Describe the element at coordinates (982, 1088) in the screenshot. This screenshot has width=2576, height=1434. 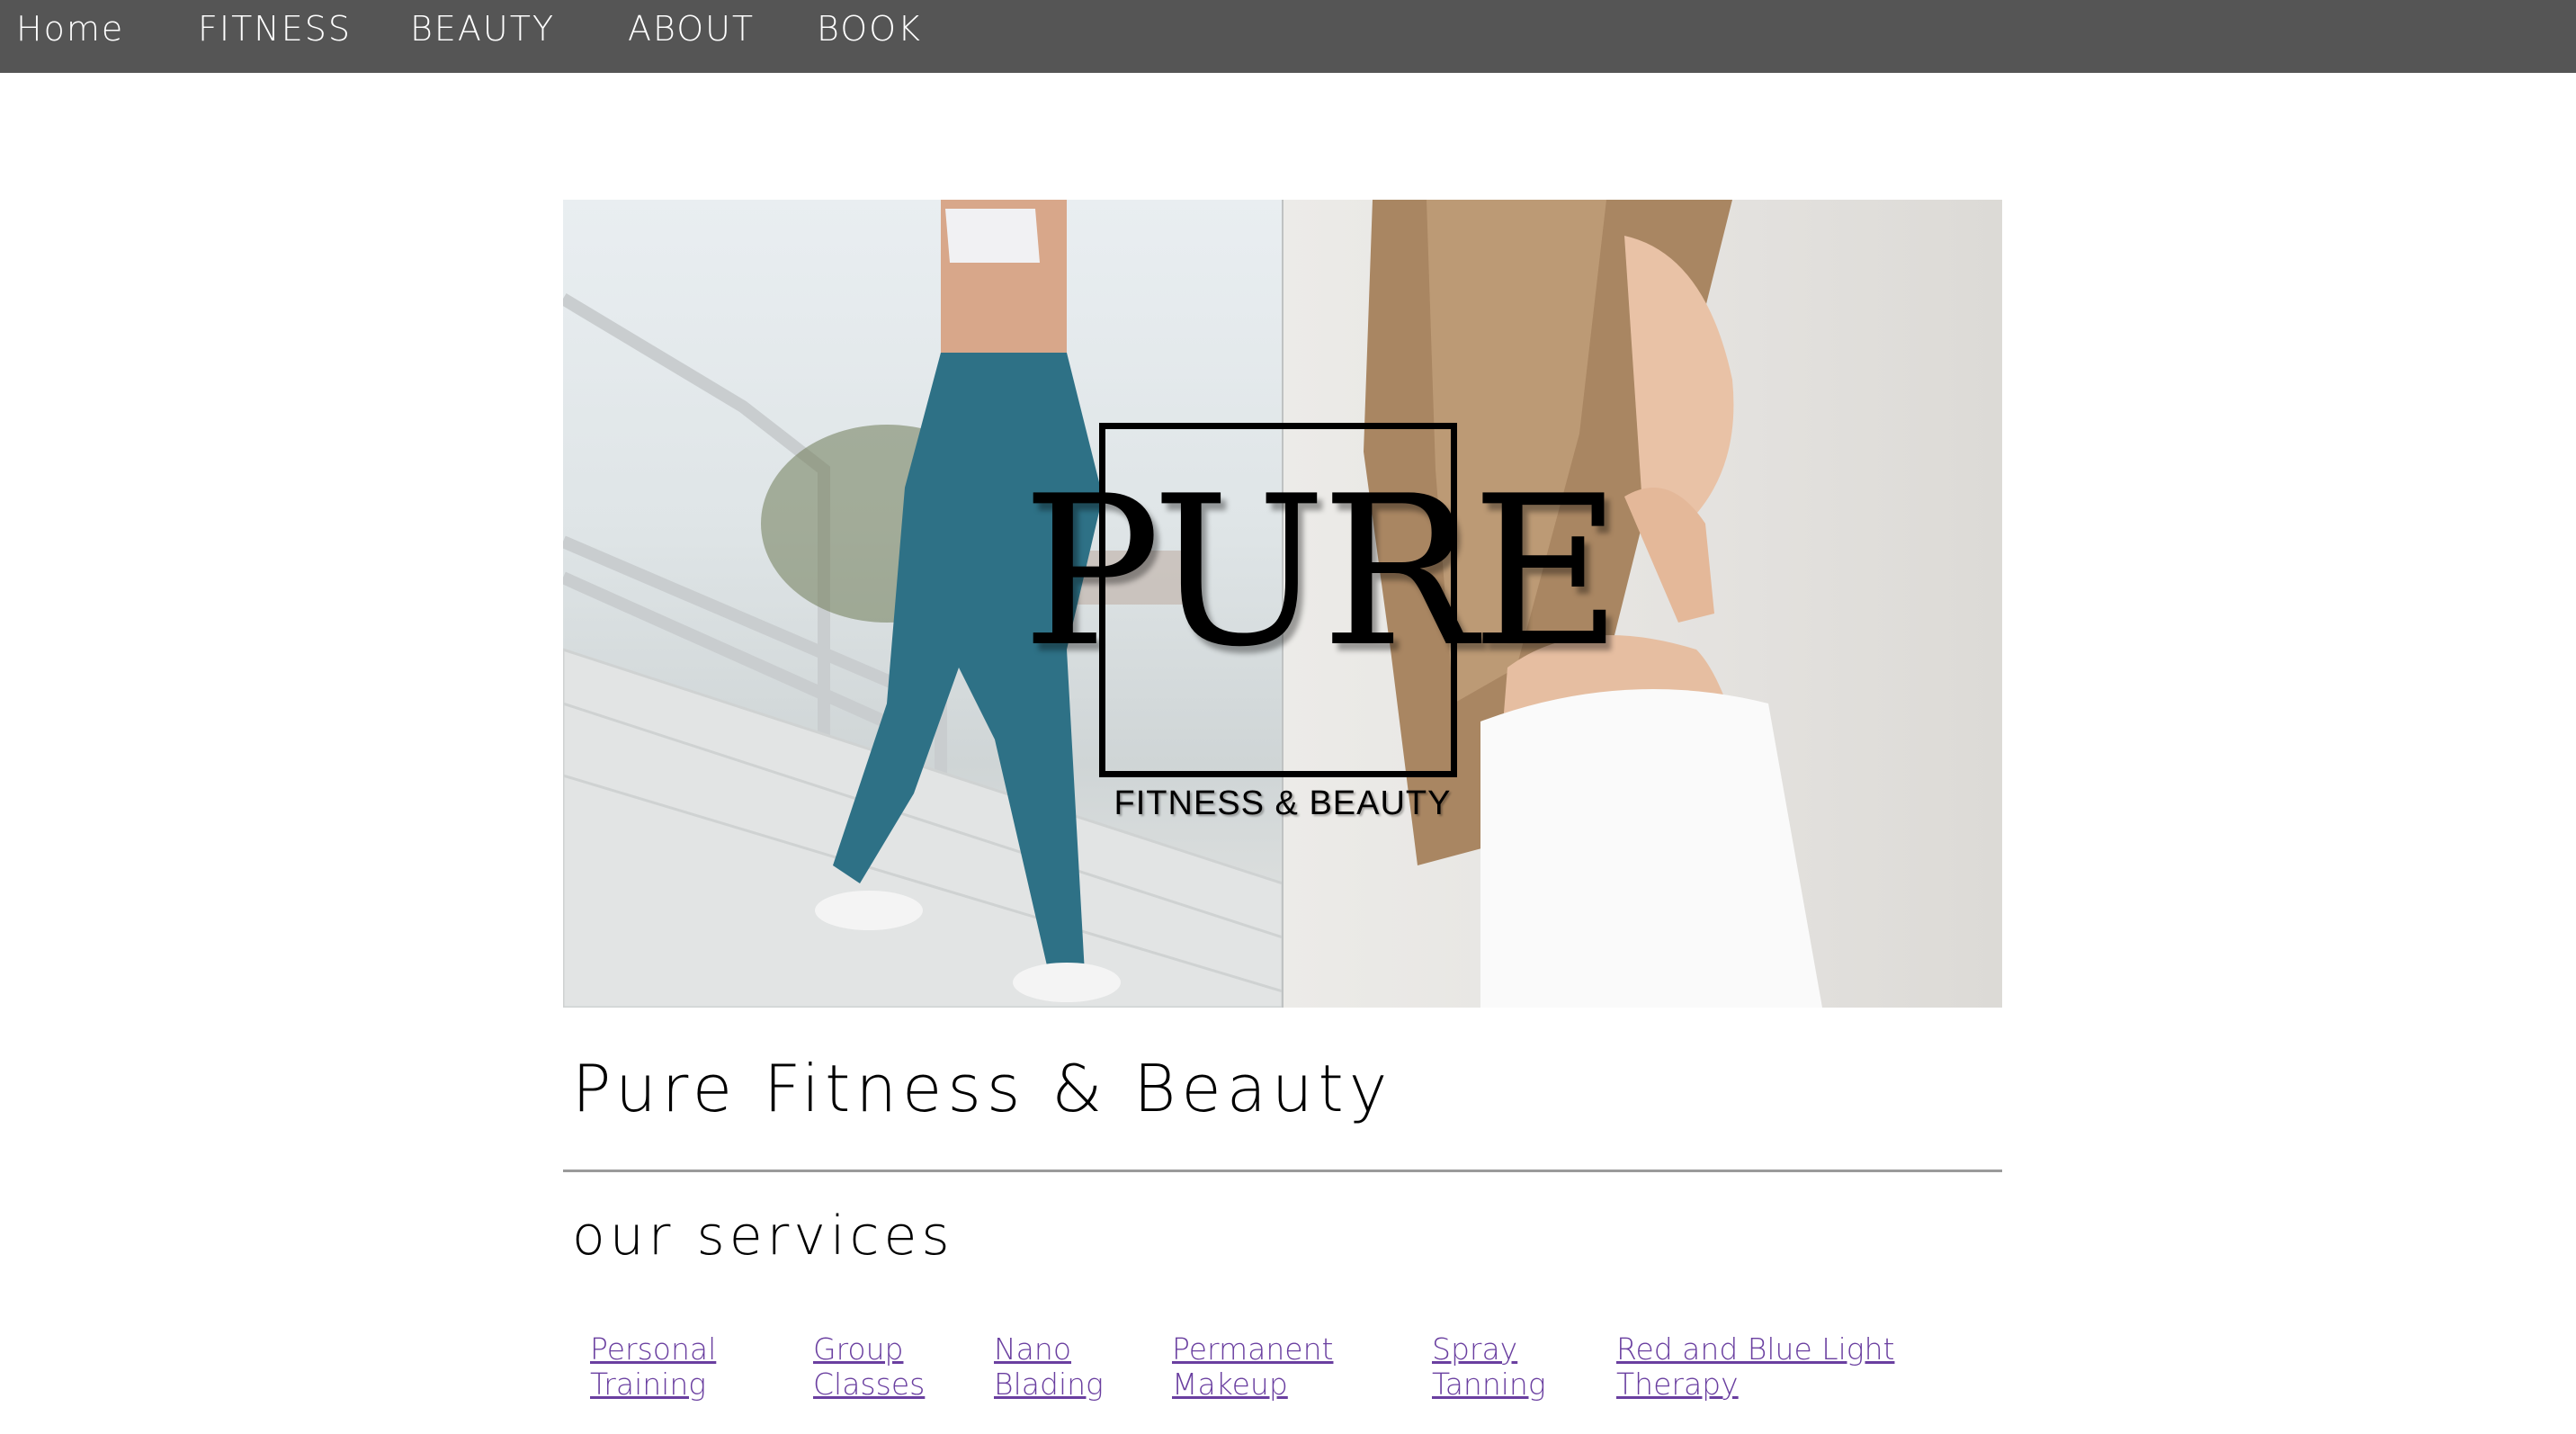
I see `page-title: Pure Fitness & Beauty` at that location.